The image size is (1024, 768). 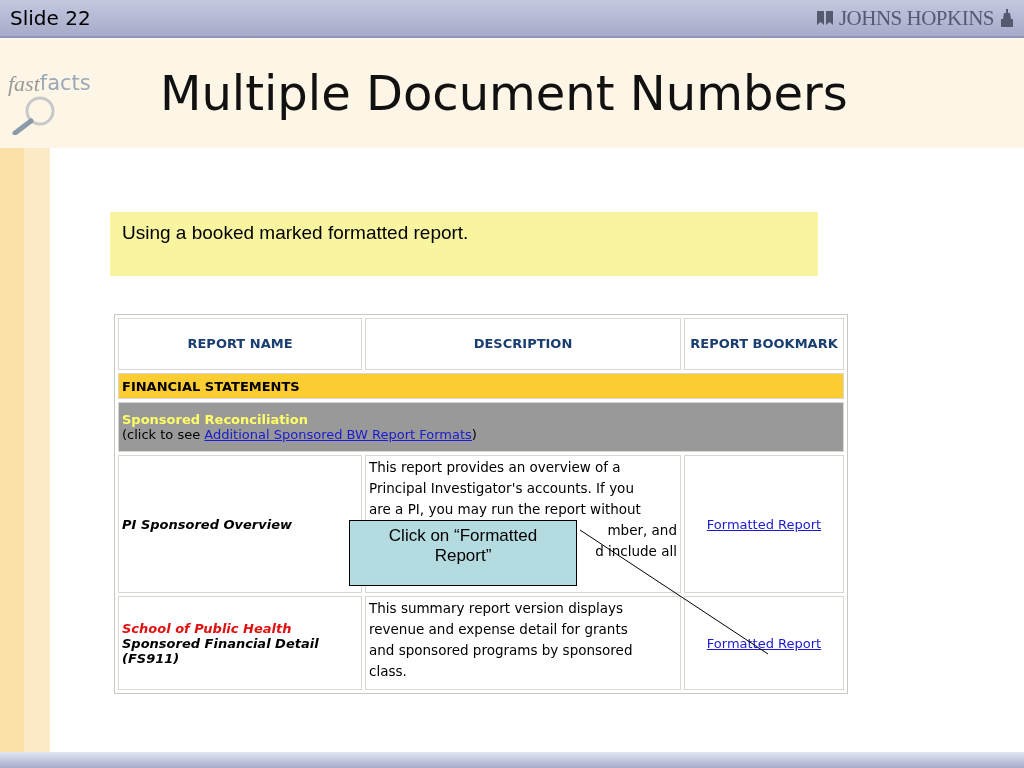 What do you see at coordinates (65, 83) in the screenshot?
I see `logo-word: facts` at bounding box center [65, 83].